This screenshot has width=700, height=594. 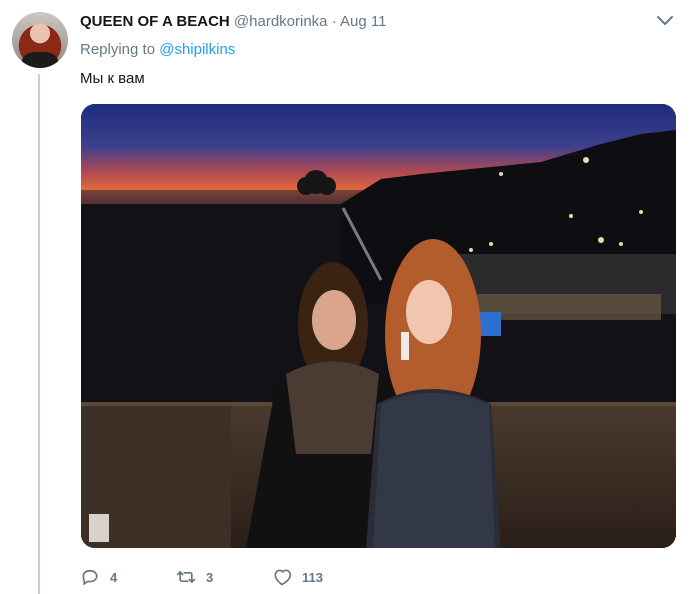 I want to click on display-name: QUEEN OF A BEACH, so click(x=155, y=21).